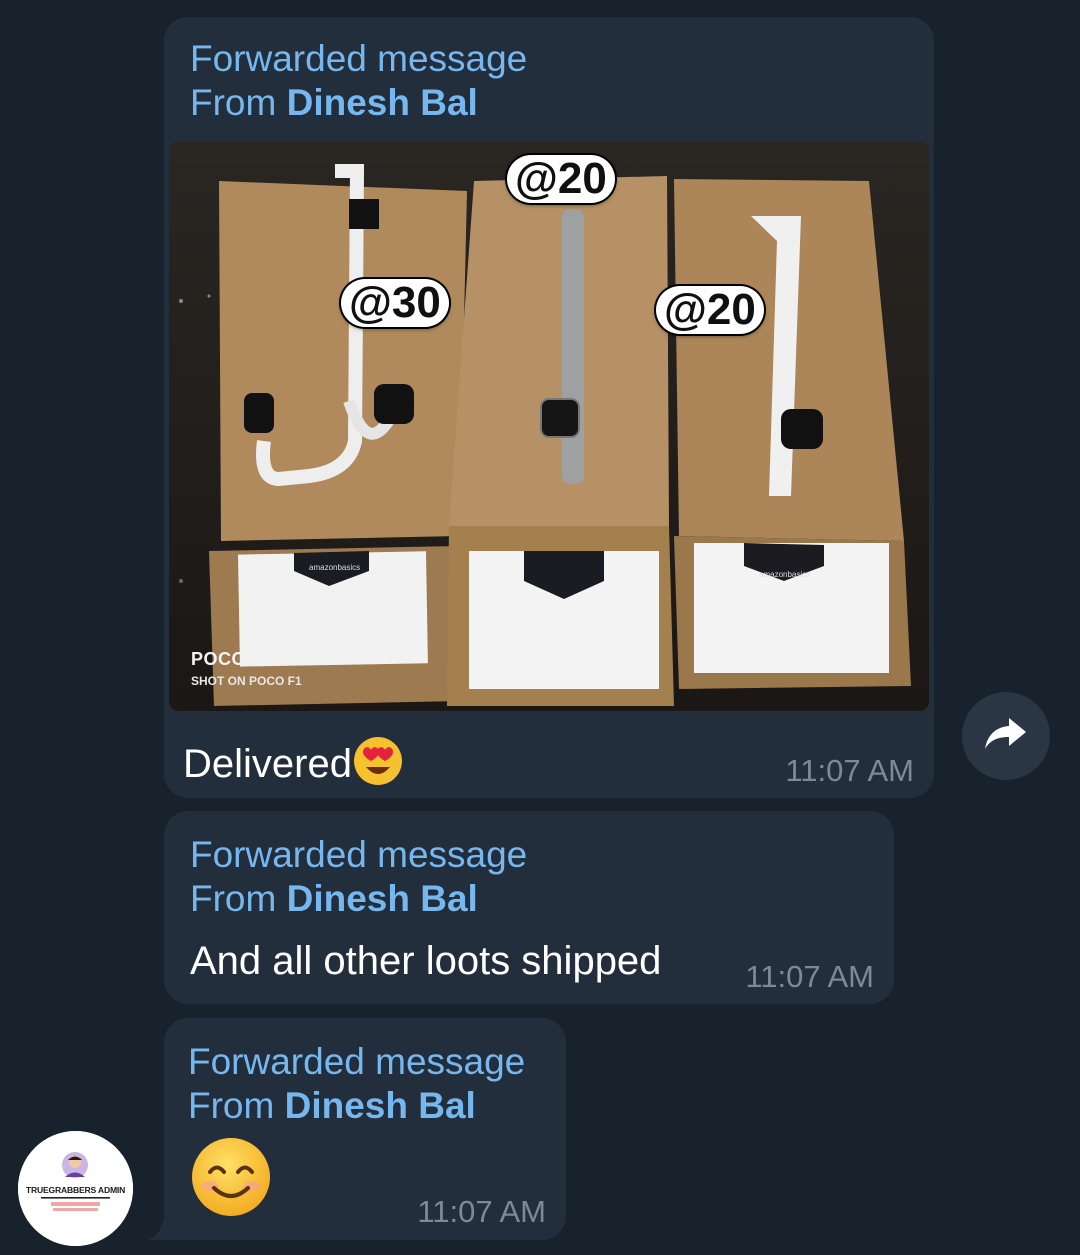 This screenshot has height=1255, width=1080. What do you see at coordinates (267, 763) in the screenshot?
I see `message-text: Delivered` at bounding box center [267, 763].